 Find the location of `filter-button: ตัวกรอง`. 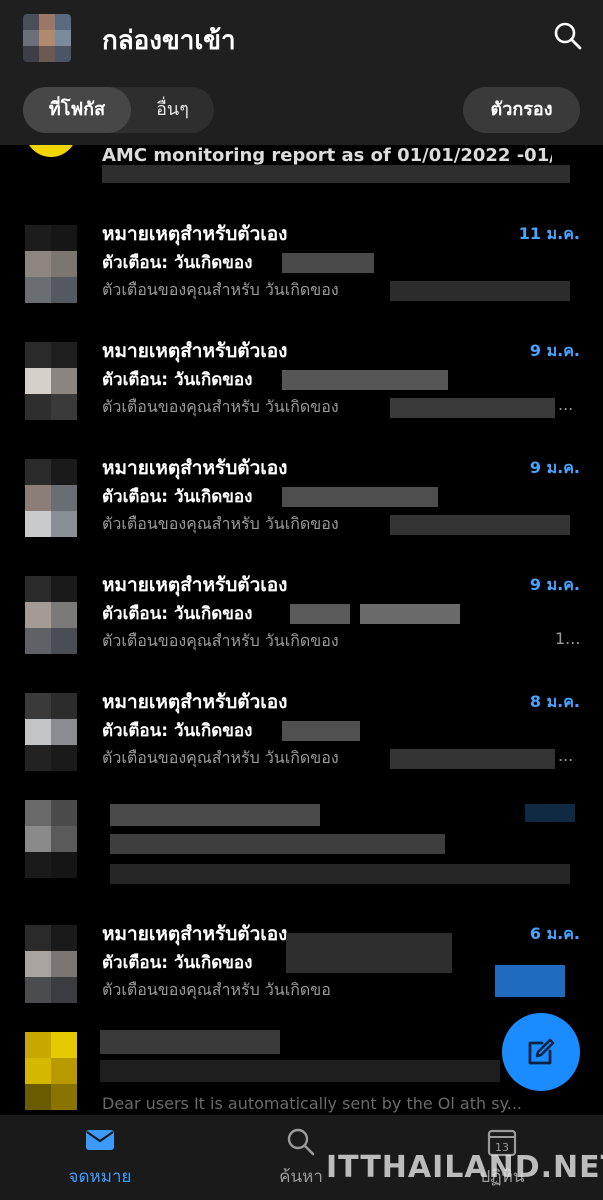

filter-button: ตัวกรอง is located at coordinates (521, 110).